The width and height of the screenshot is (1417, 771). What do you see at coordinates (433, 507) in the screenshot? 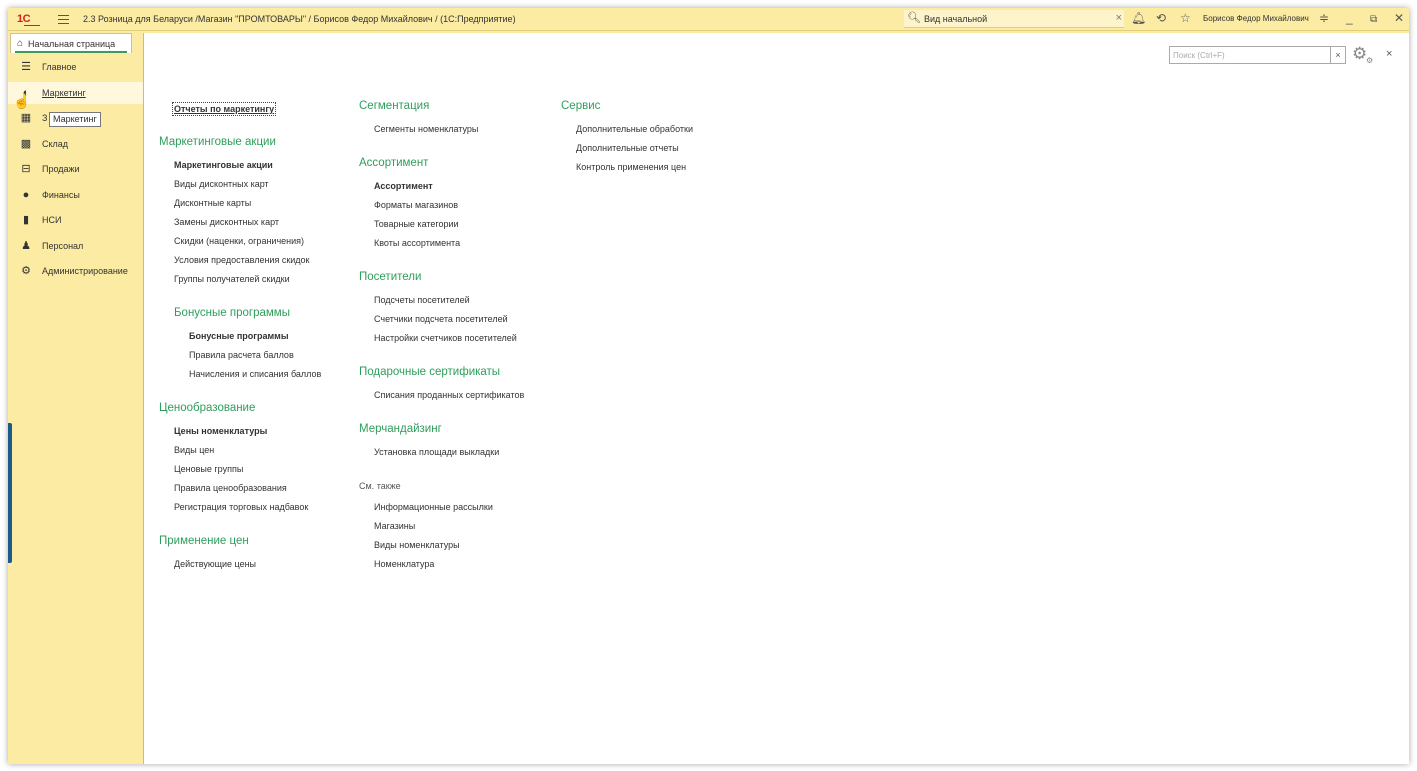
I see `link-see-also: Информационные рассылки` at bounding box center [433, 507].